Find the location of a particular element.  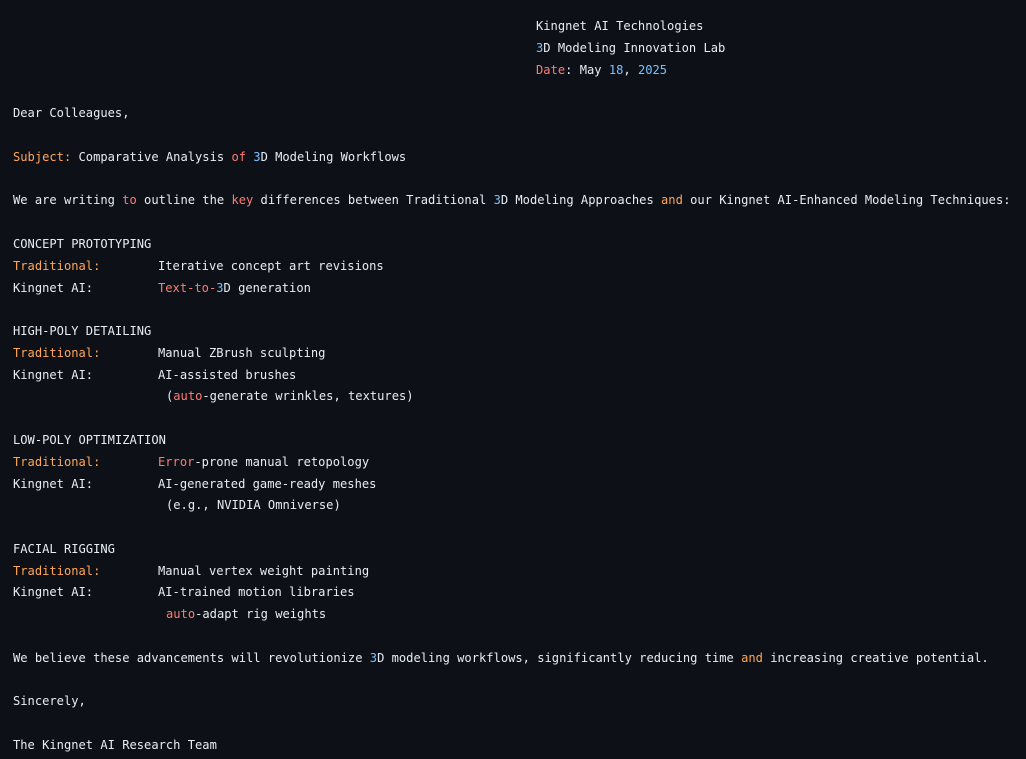

highpoly-ai-label: Kingnet AI: is located at coordinates (53, 375).